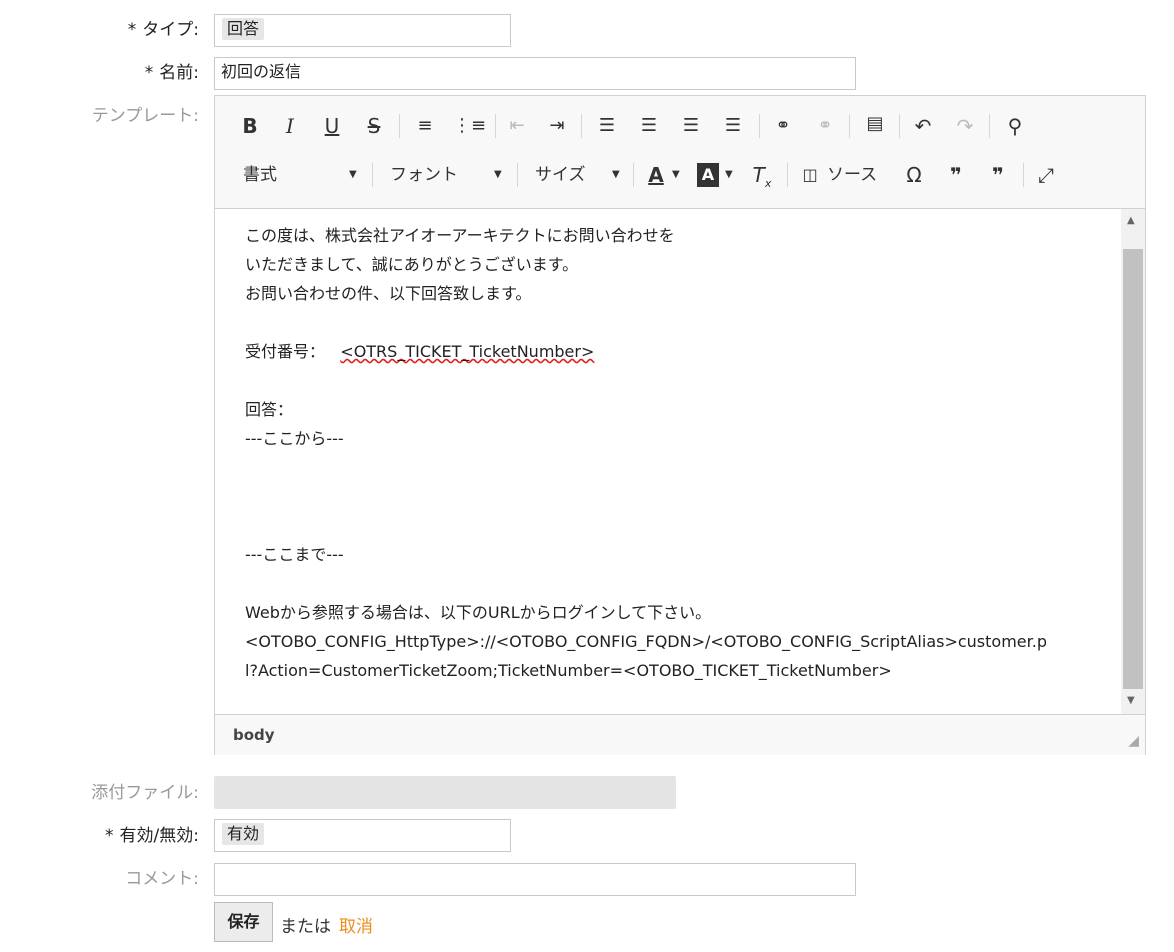 The image size is (1174, 952). What do you see at coordinates (145, 116) in the screenshot?
I see `template-label: テンプレート:` at bounding box center [145, 116].